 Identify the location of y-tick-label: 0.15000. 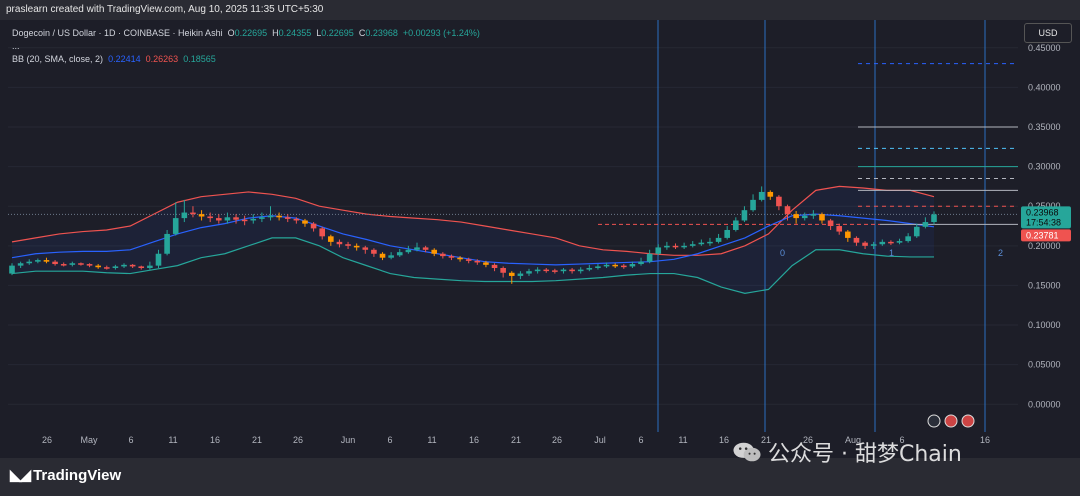
(1044, 285).